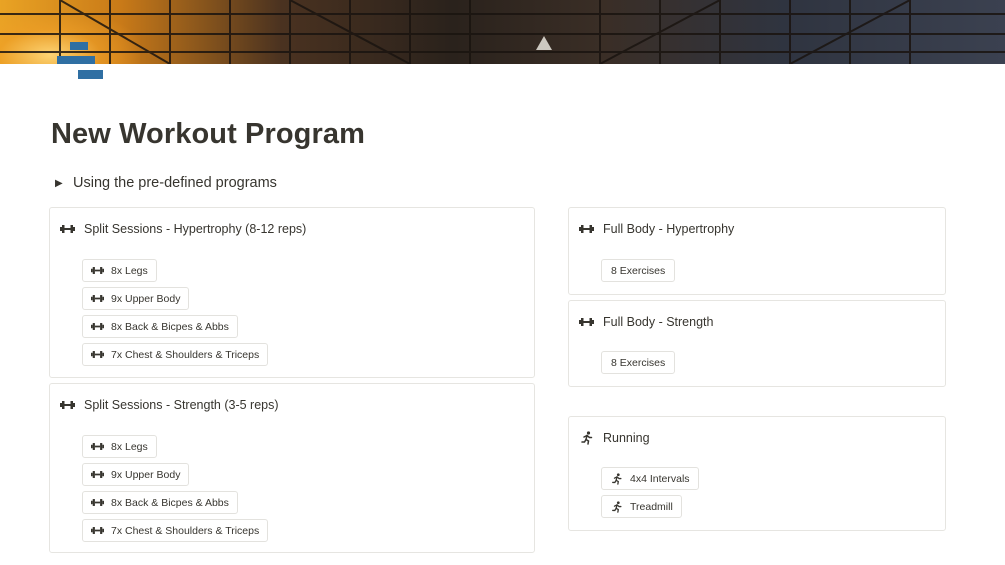 The width and height of the screenshot is (1005, 565). I want to click on card-title: Running, so click(626, 438).